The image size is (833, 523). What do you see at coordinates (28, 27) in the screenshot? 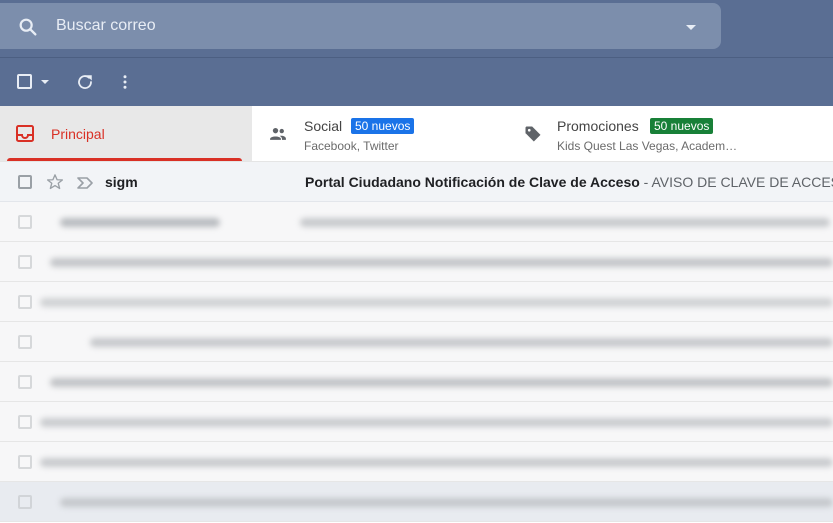
I see `search-icon` at bounding box center [28, 27].